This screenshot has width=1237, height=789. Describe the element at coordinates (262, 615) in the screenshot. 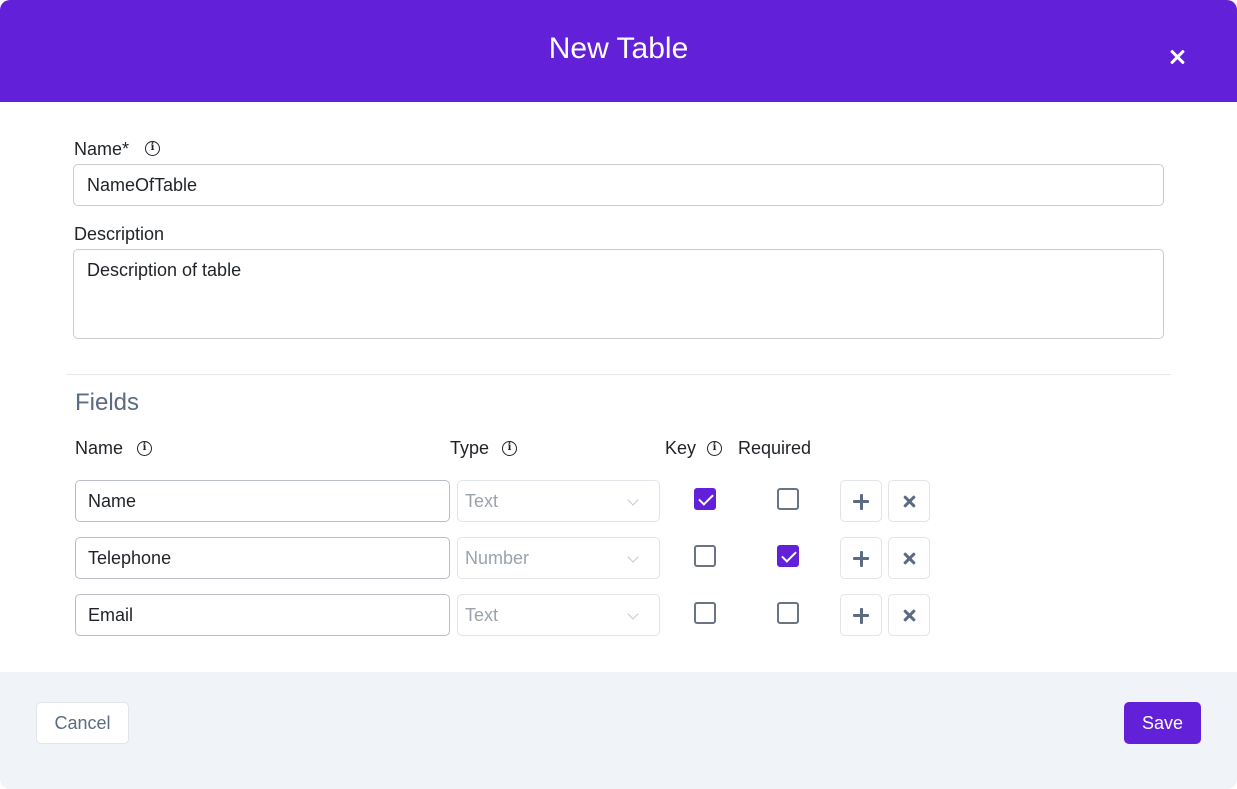

I see `field-name-input: Email` at that location.